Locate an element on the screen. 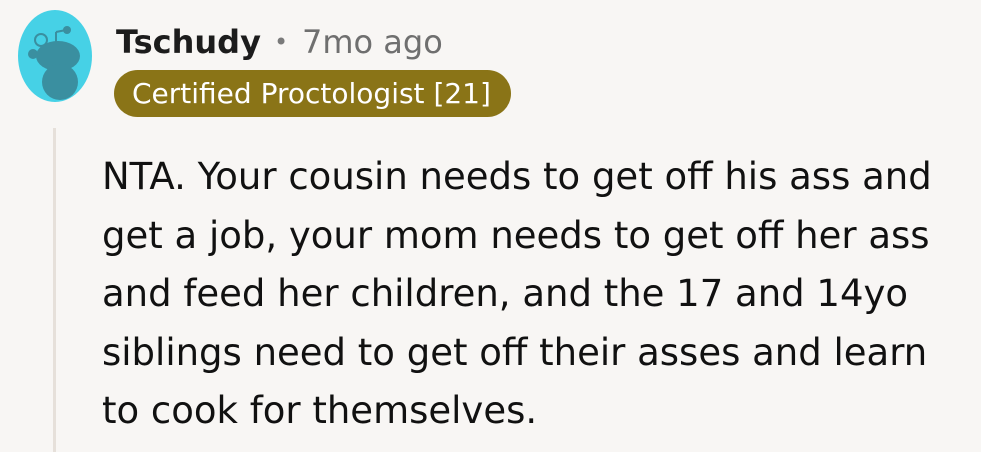  user-flair-badge: Certified Proctologist [21] is located at coordinates (312, 93).